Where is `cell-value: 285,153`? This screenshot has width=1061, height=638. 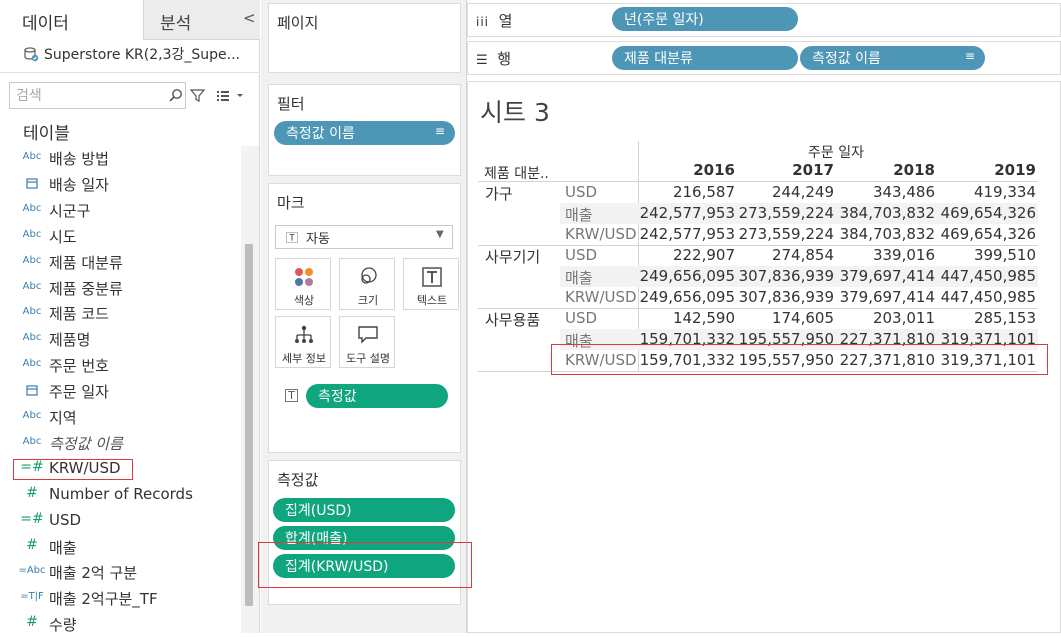
cell-value: 285,153 is located at coordinates (986, 318).